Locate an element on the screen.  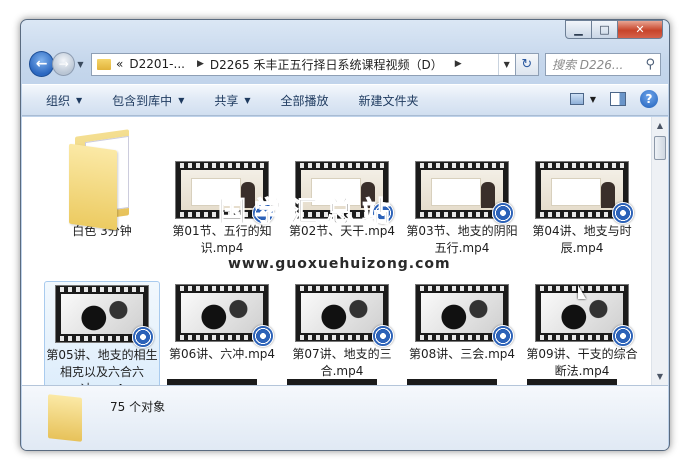
organize-menu: 组织 ▼ is located at coordinates (64, 100).